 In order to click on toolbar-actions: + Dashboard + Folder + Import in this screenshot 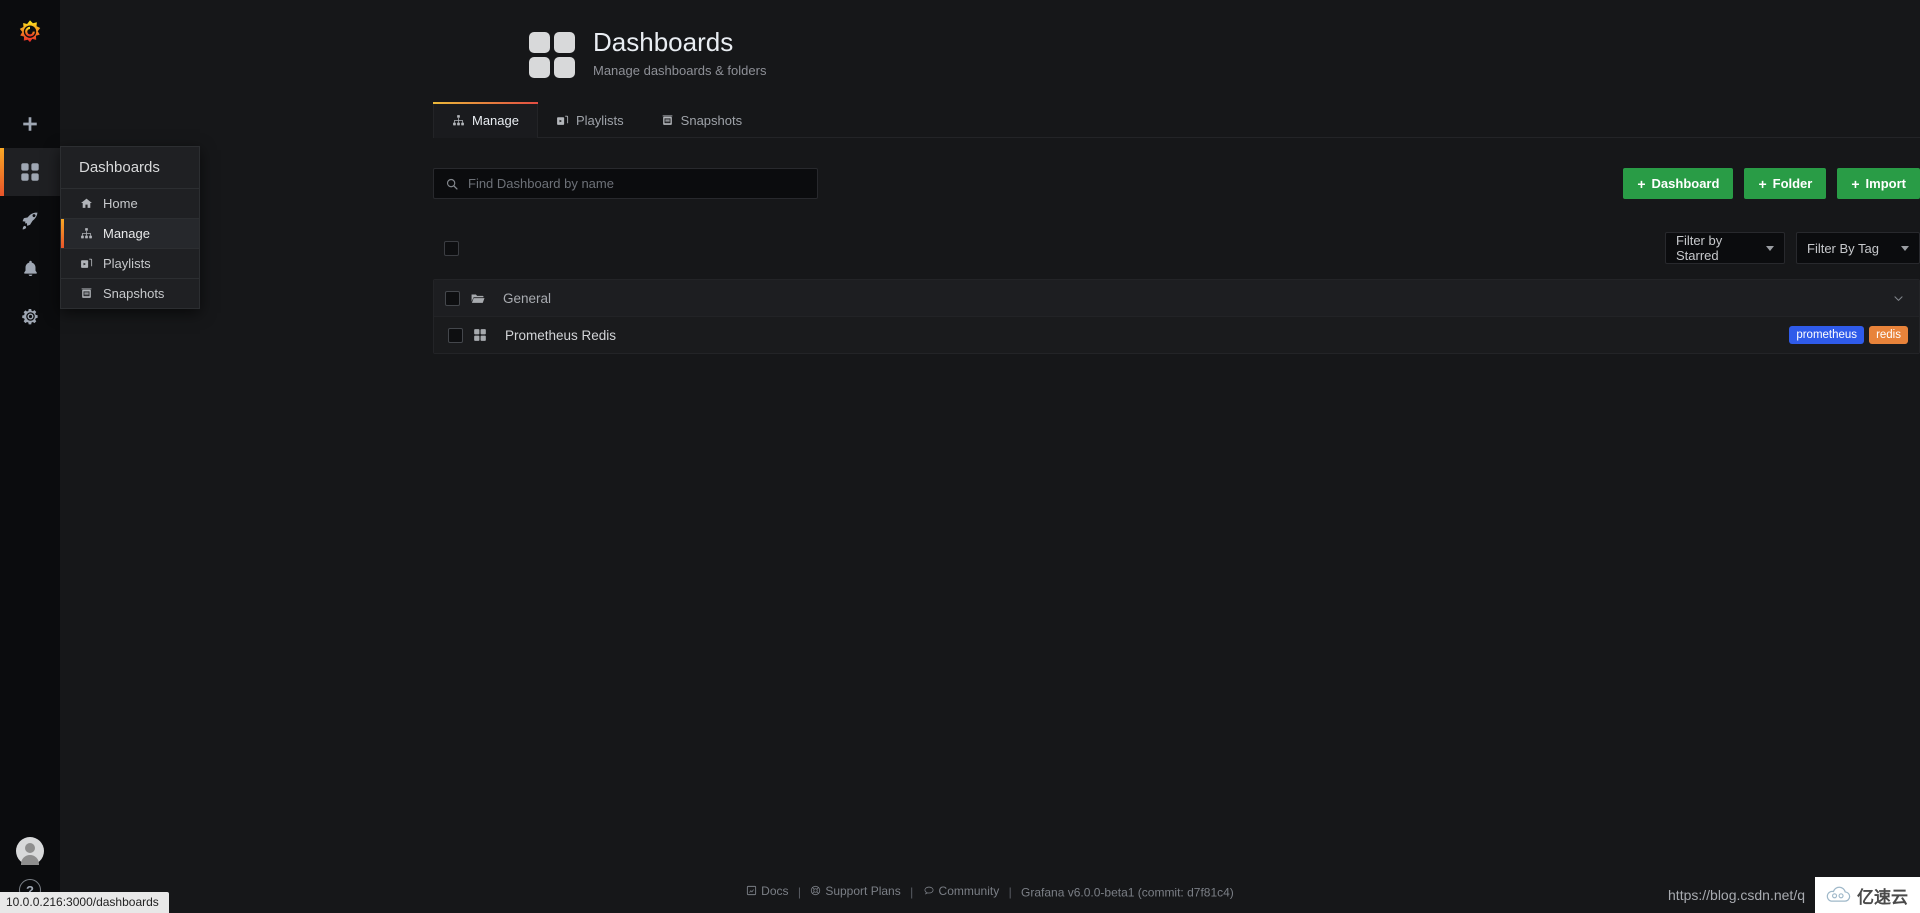, I will do `click(1771, 183)`.